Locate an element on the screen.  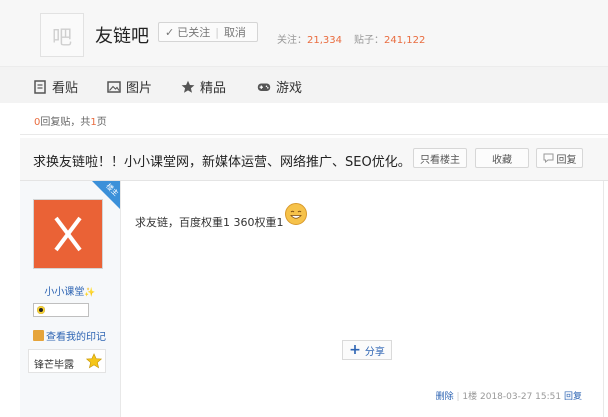
nav-item-posts: 看贴 is located at coordinates (55, 86).